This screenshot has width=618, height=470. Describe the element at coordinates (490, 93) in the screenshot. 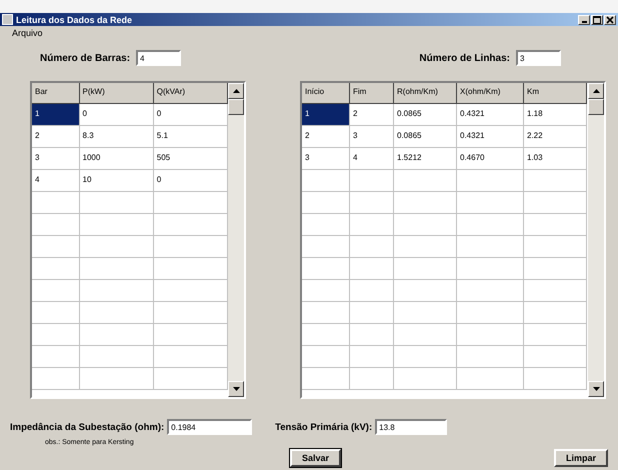

I see `column-header: X(ohm/Km)` at that location.